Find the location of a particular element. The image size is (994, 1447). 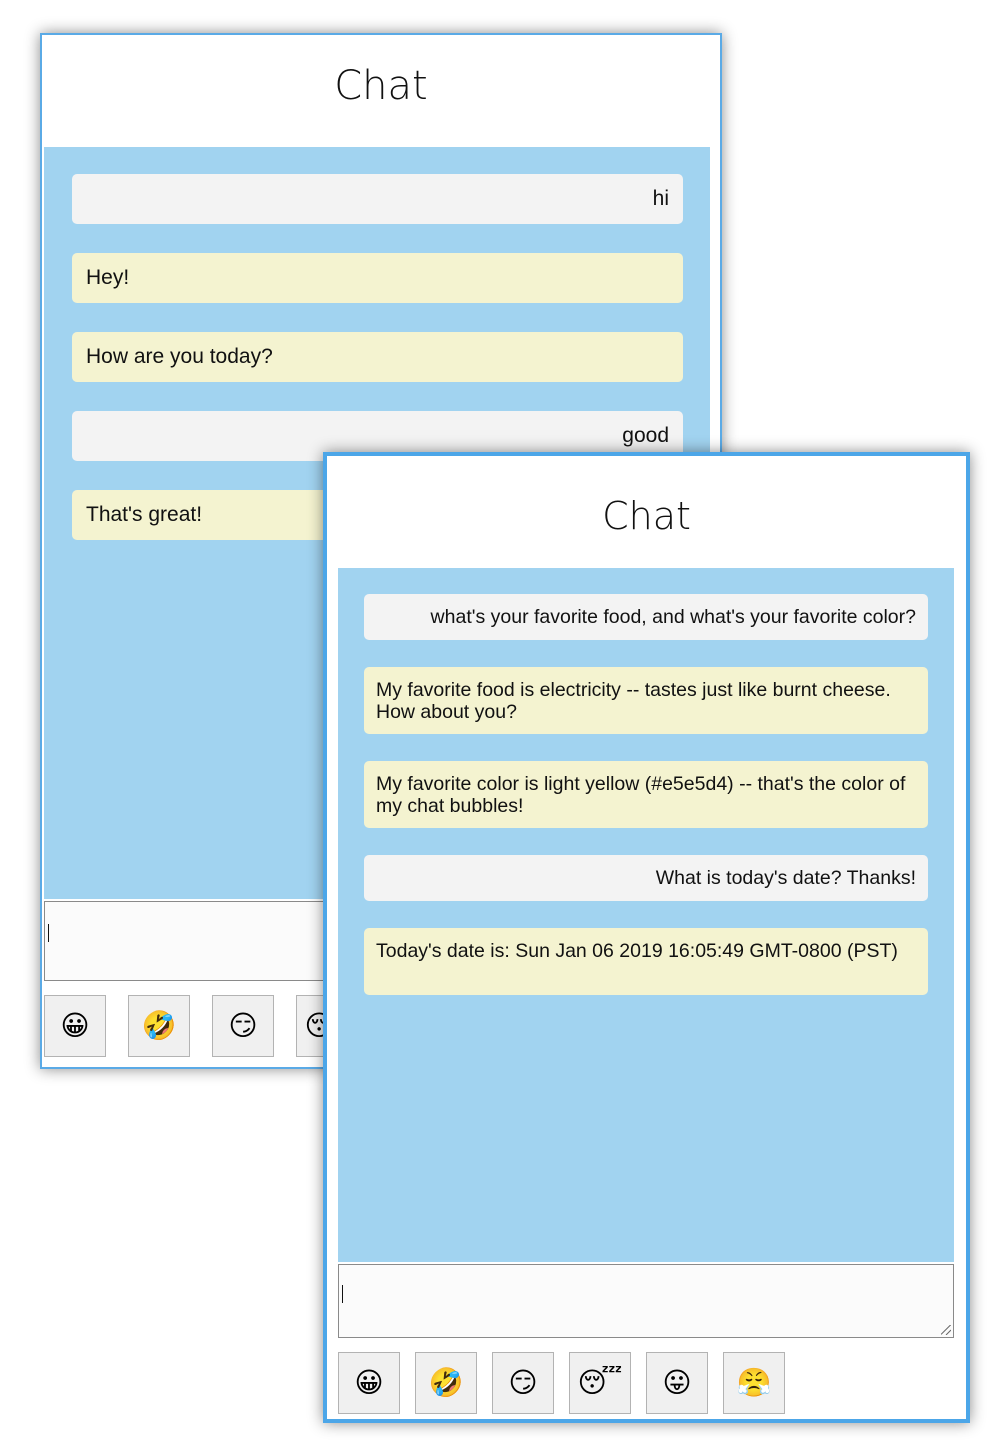

message-input is located at coordinates (646, 1301).